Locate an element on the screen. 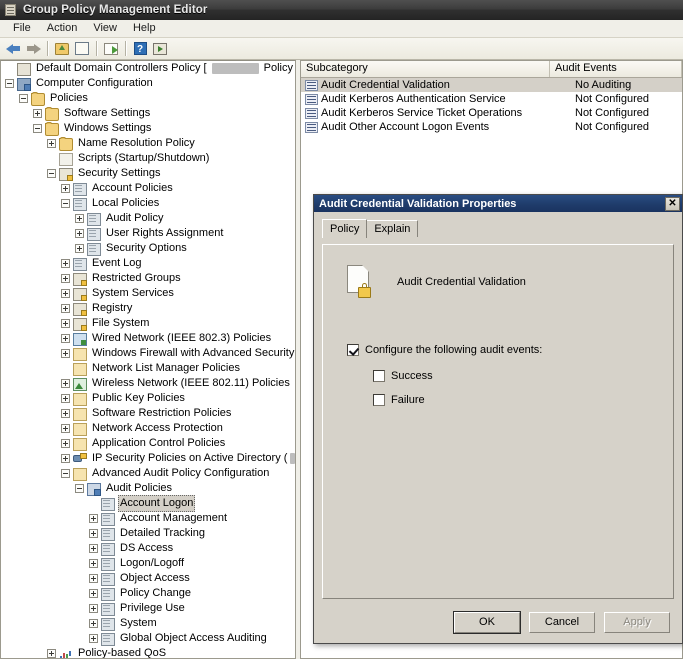 The image size is (683, 659). back-button is located at coordinates (13, 49).